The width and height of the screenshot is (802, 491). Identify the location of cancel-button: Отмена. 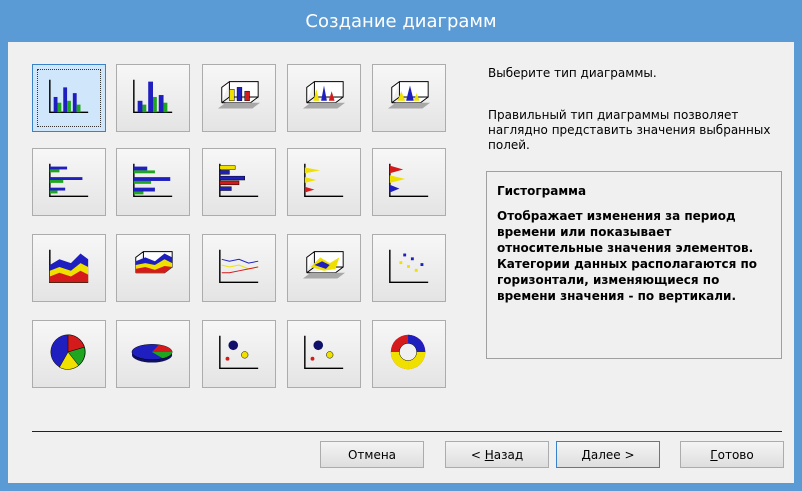
(372, 454).